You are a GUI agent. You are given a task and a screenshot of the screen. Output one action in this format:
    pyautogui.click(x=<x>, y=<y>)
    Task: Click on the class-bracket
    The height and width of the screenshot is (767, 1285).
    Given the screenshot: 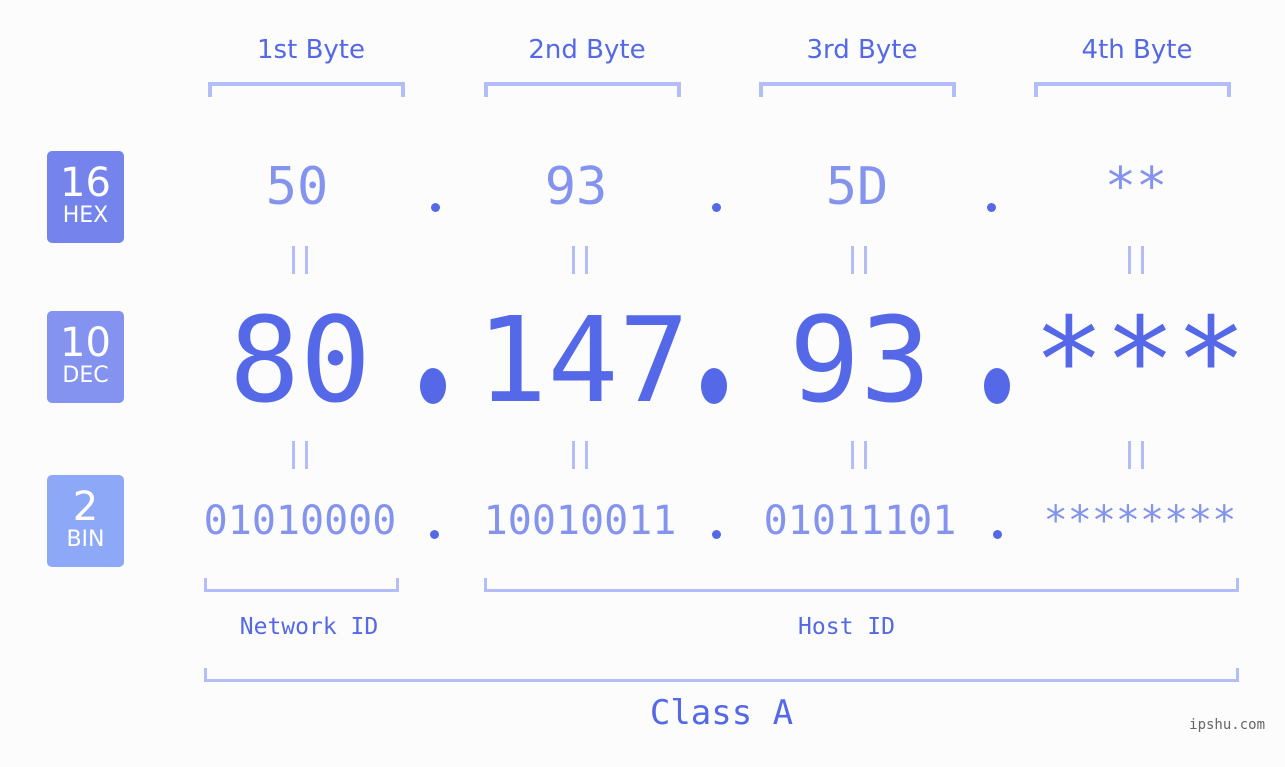 What is the action you would take?
    pyautogui.click(x=721, y=675)
    